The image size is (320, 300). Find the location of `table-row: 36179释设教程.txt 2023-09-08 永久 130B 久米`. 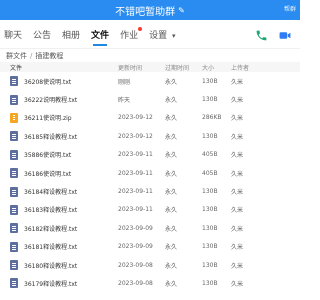

table-row: 36179释设教程.txt 2023-09-08 永久 130B 久米 is located at coordinates (150, 283).